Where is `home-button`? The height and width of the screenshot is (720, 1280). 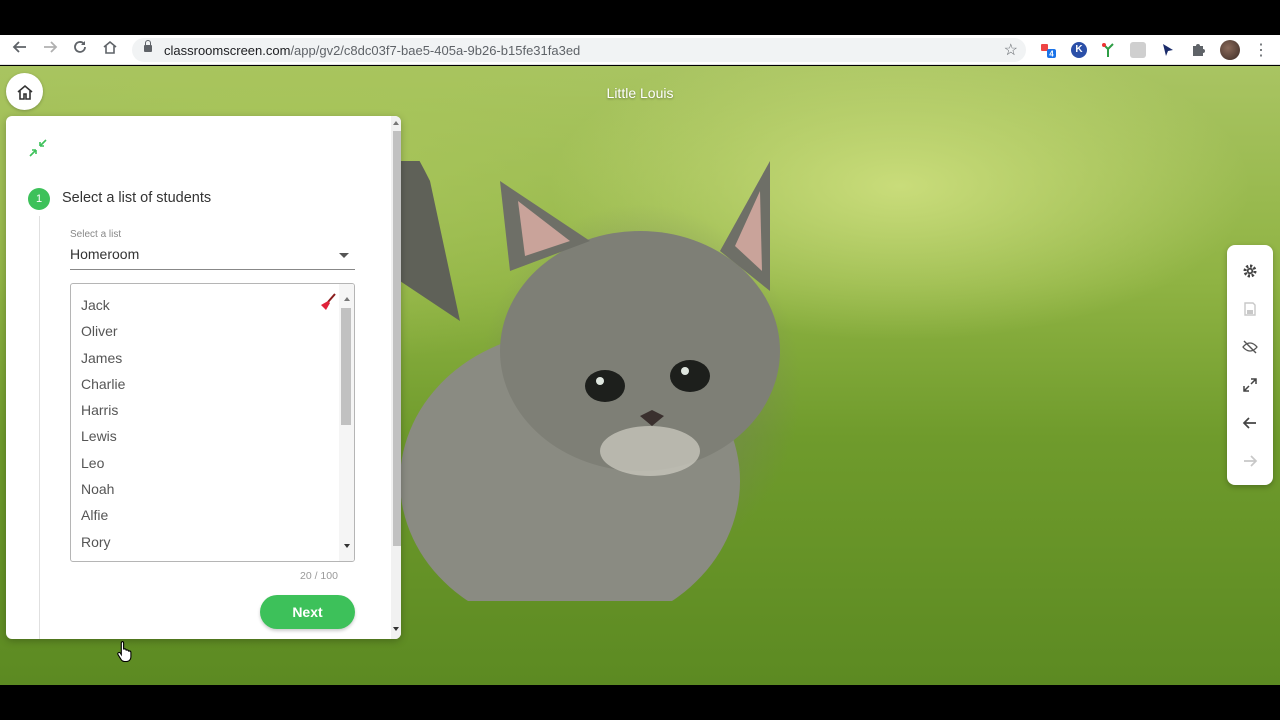
home-button is located at coordinates (24, 91).